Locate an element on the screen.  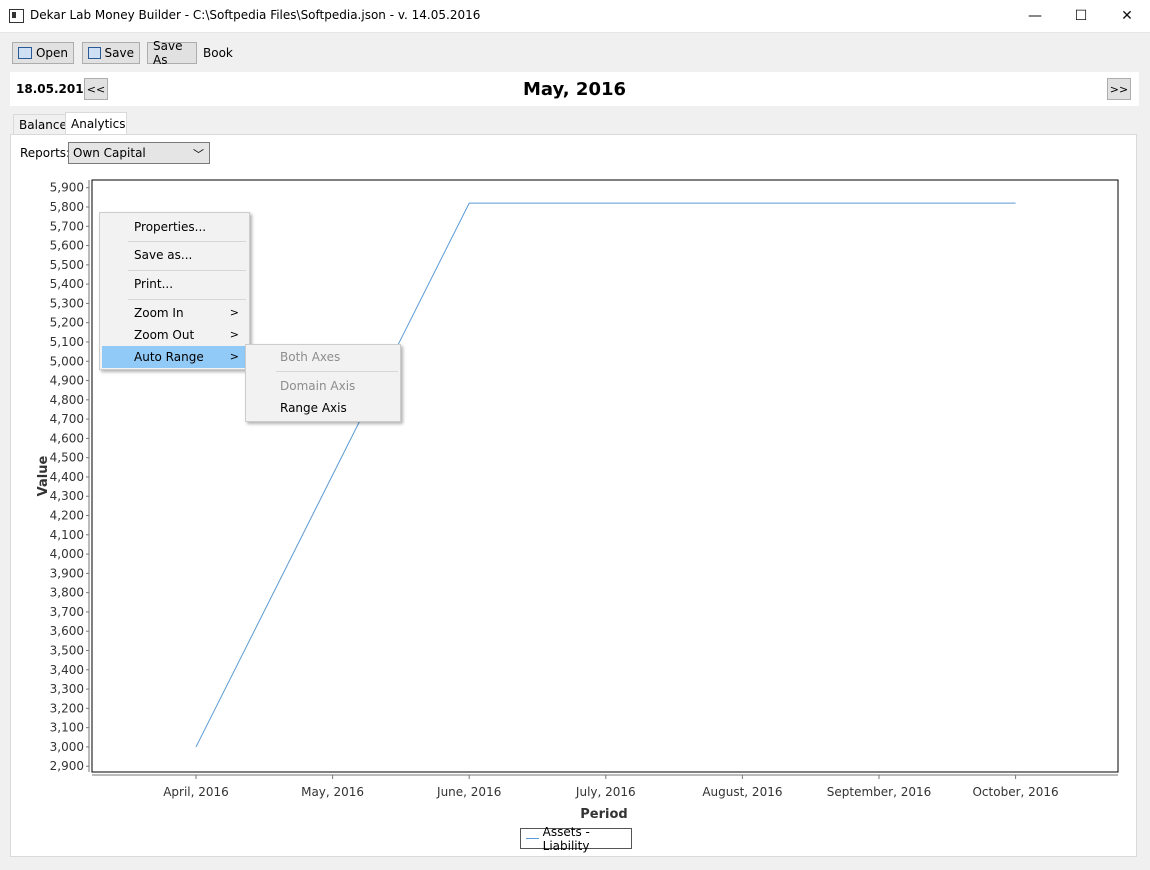
menu-item-range-axis: Range Axis is located at coordinates (323, 408).